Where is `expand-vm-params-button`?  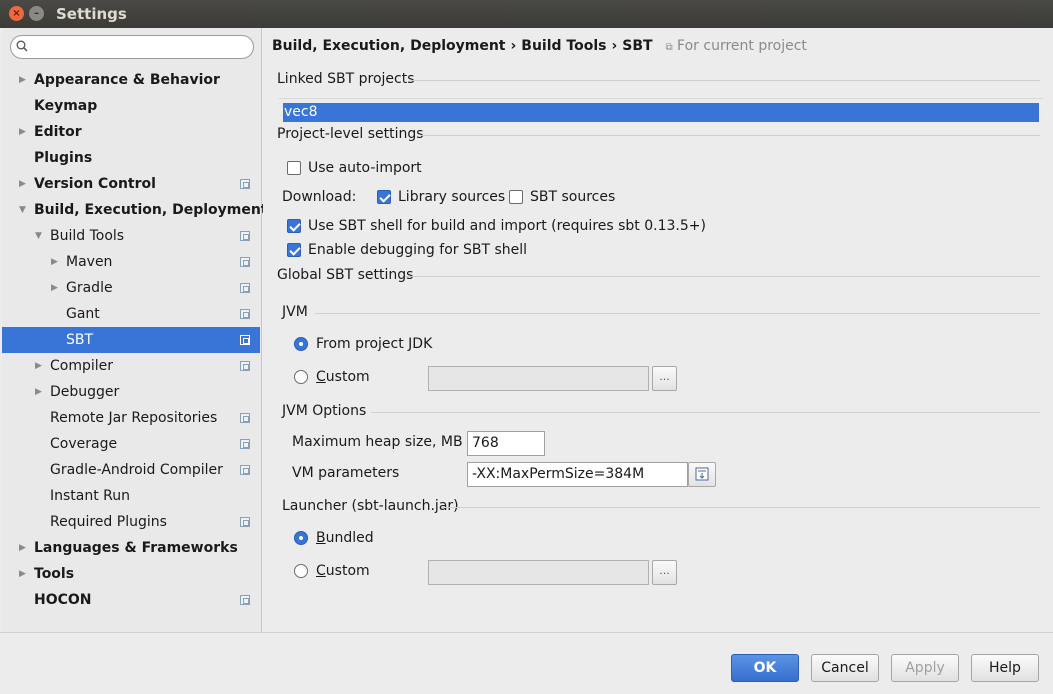
expand-vm-params-button is located at coordinates (702, 474).